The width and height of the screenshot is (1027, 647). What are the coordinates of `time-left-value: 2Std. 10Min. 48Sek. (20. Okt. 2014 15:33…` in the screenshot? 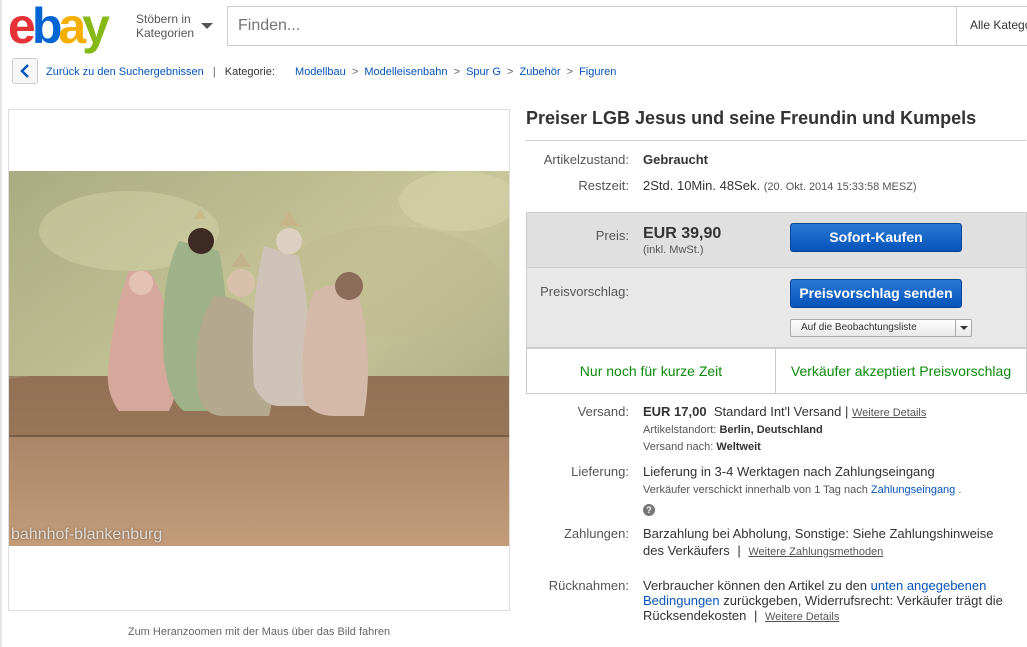 It's located at (780, 185).